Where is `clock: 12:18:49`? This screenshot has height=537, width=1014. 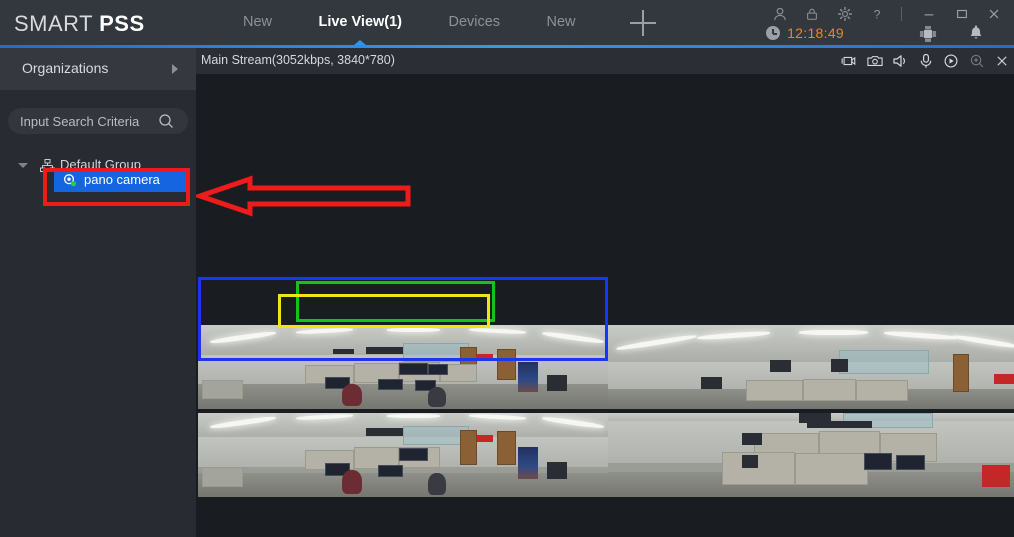 clock: 12:18:49 is located at coordinates (805, 34).